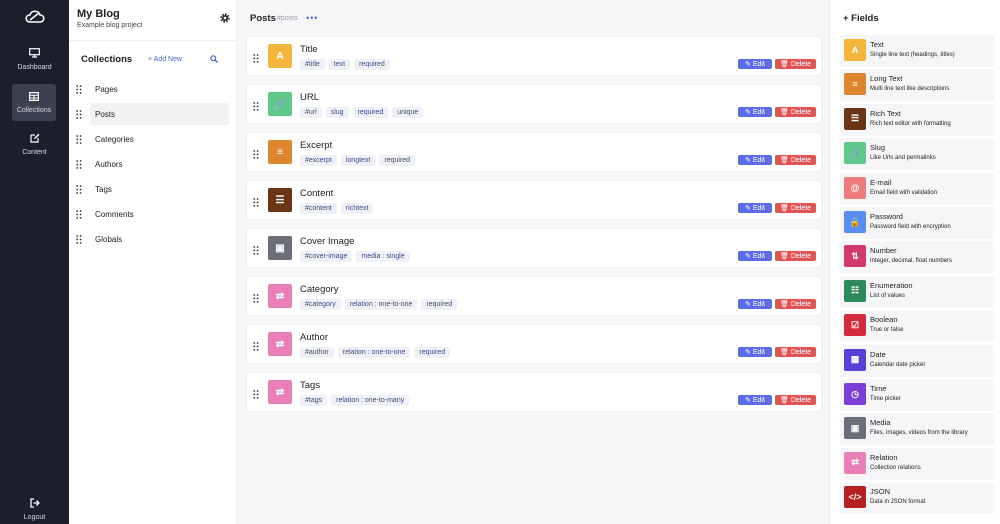 The image size is (1000, 524). I want to click on collection-item: Pages, so click(150, 89).